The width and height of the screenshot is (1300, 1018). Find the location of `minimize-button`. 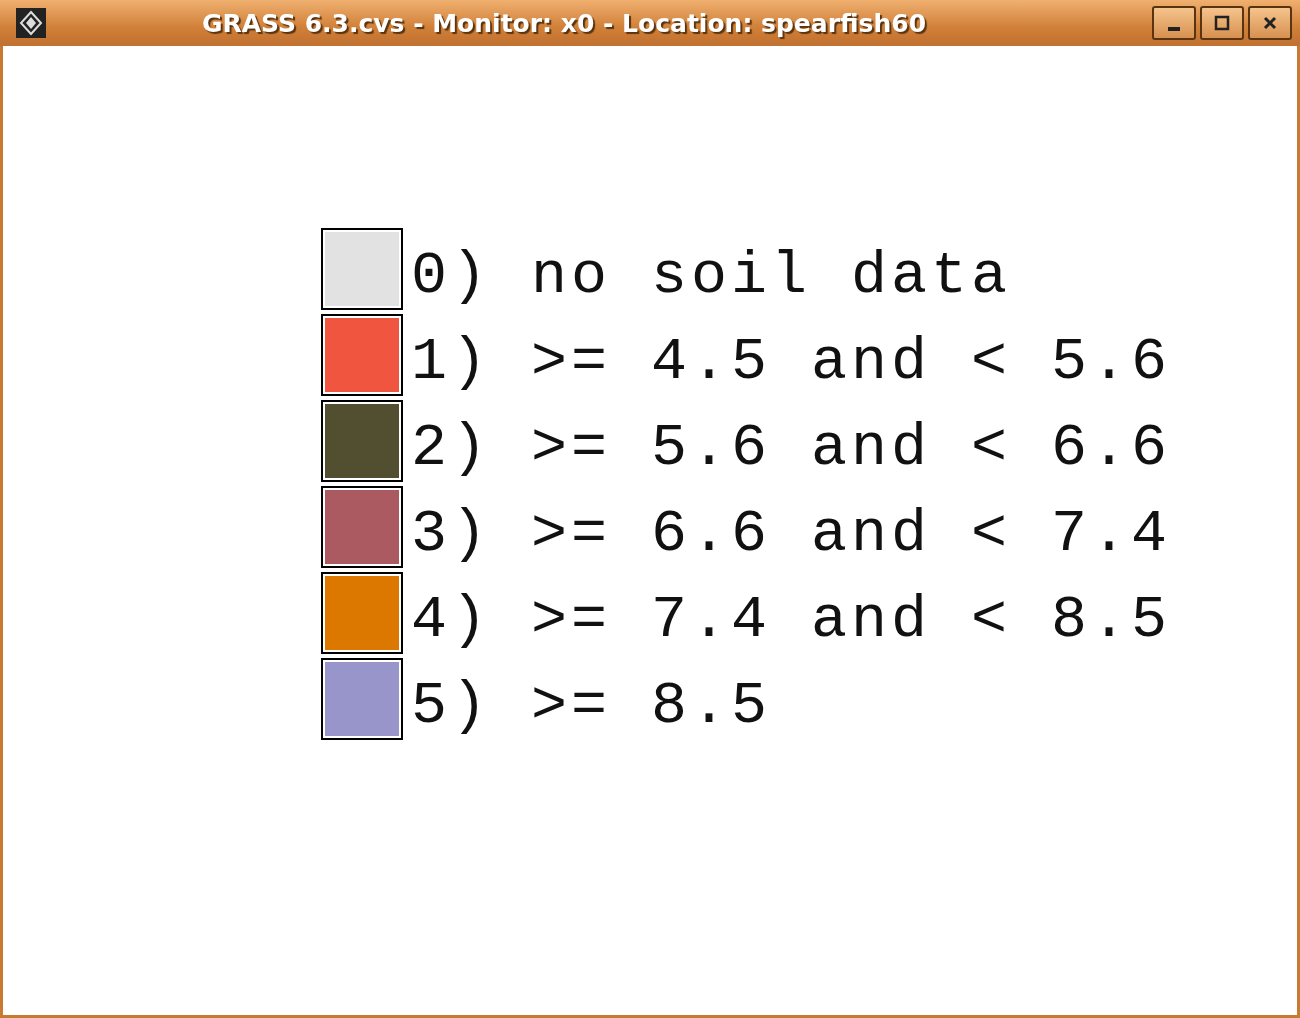

minimize-button is located at coordinates (1174, 23).